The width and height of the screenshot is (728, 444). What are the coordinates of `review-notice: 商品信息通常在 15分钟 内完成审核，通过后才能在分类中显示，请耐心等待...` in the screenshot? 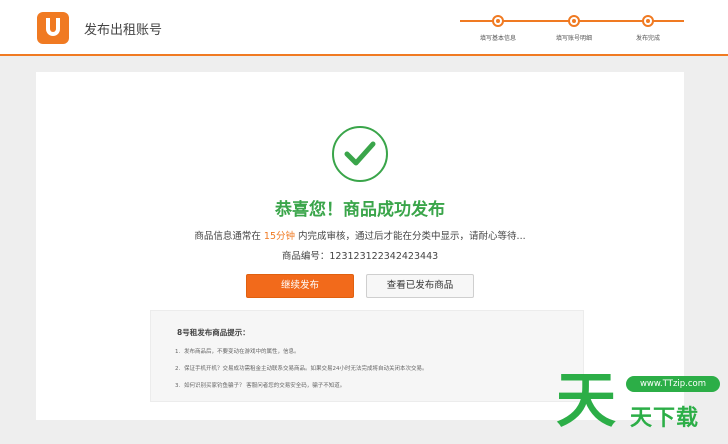 It's located at (360, 235).